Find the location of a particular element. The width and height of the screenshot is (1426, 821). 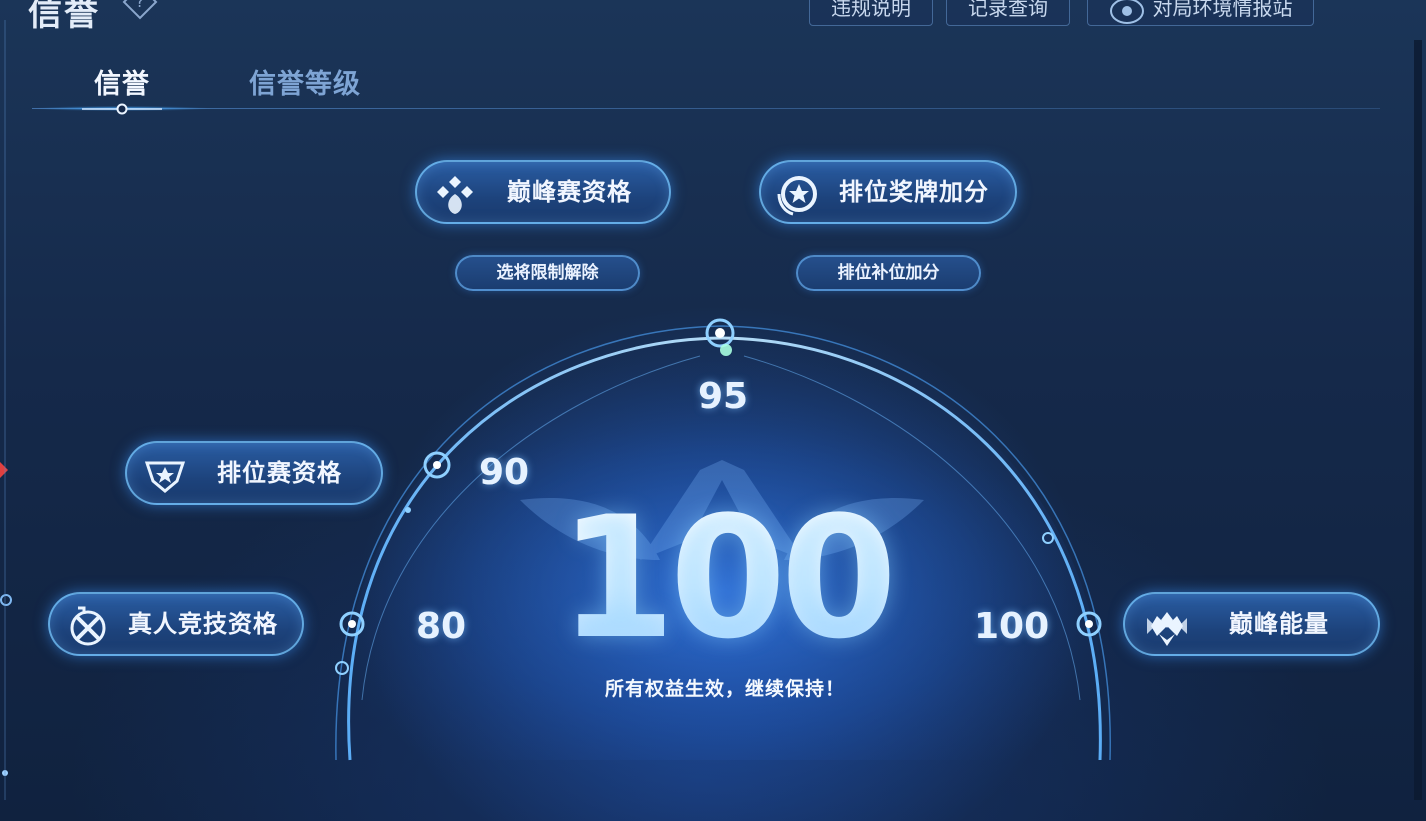

ranked-badge-icon is located at coordinates (165, 477).